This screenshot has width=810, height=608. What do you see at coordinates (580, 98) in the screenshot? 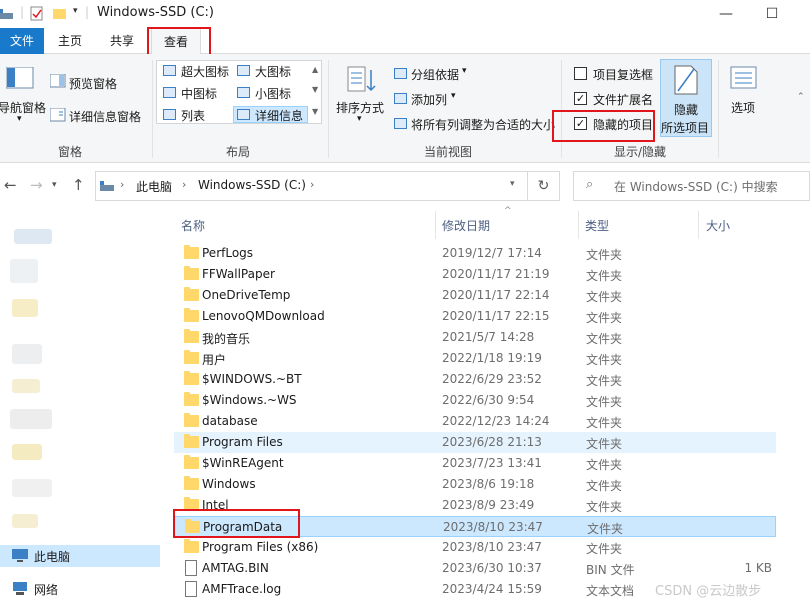
I see `file-extensions-checkbox: ✓` at bounding box center [580, 98].